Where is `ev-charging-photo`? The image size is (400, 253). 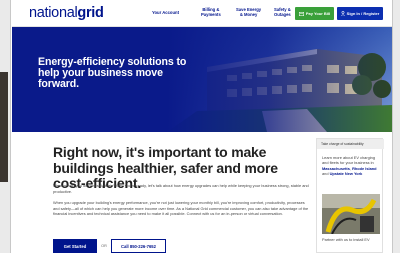 ev-charging-photo is located at coordinates (351, 214).